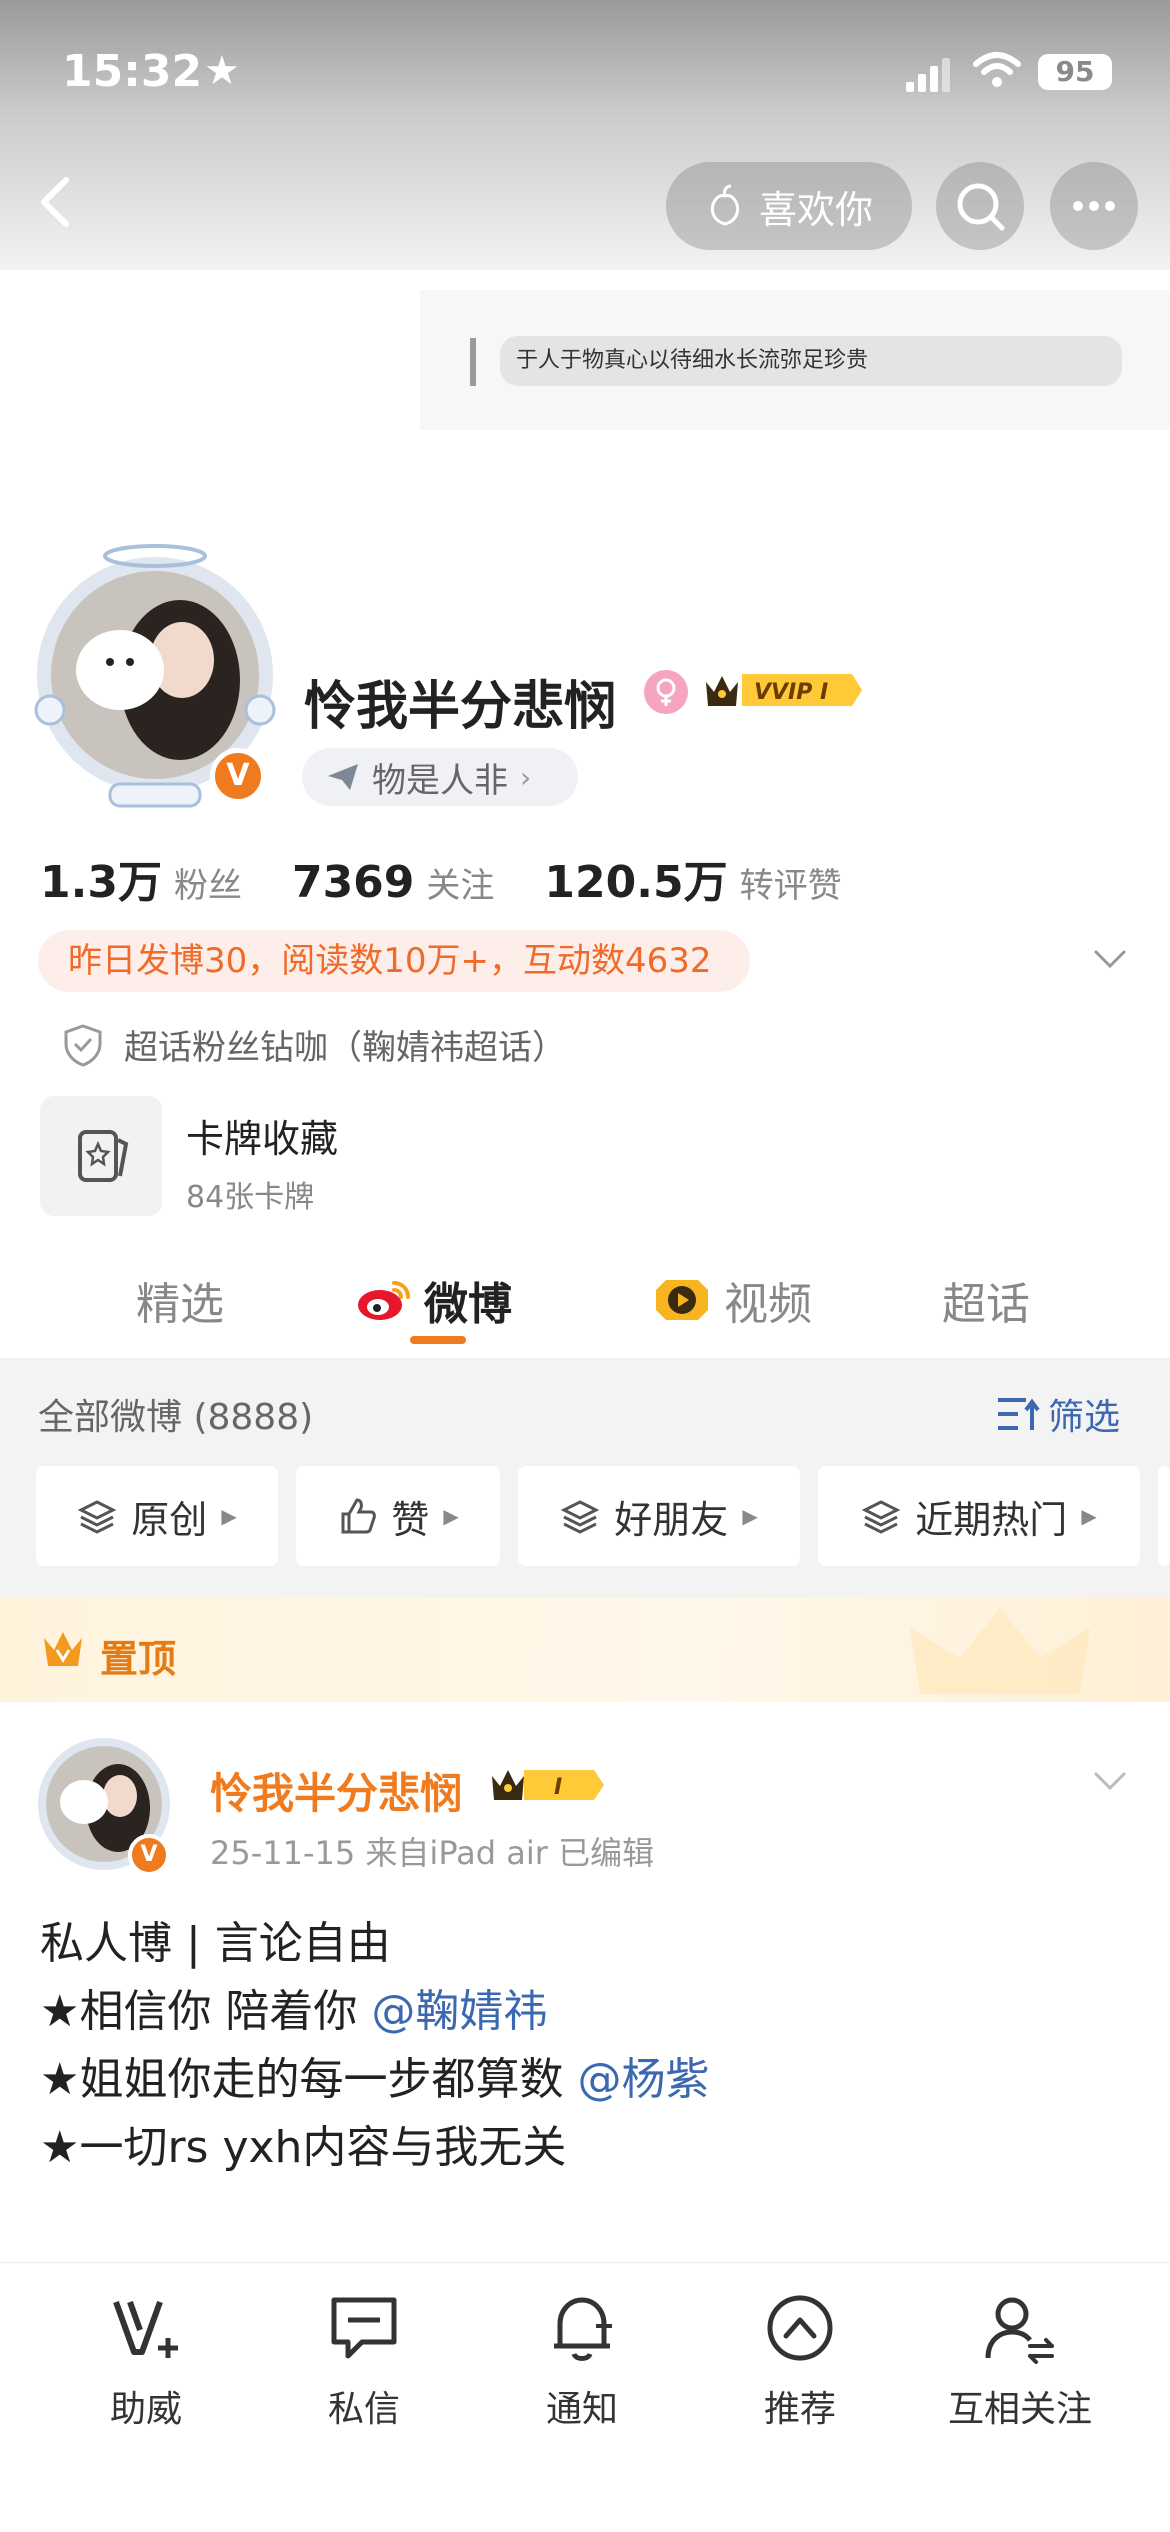 This screenshot has height=2532, width=1170. I want to click on chat-icon, so click(364, 2328).